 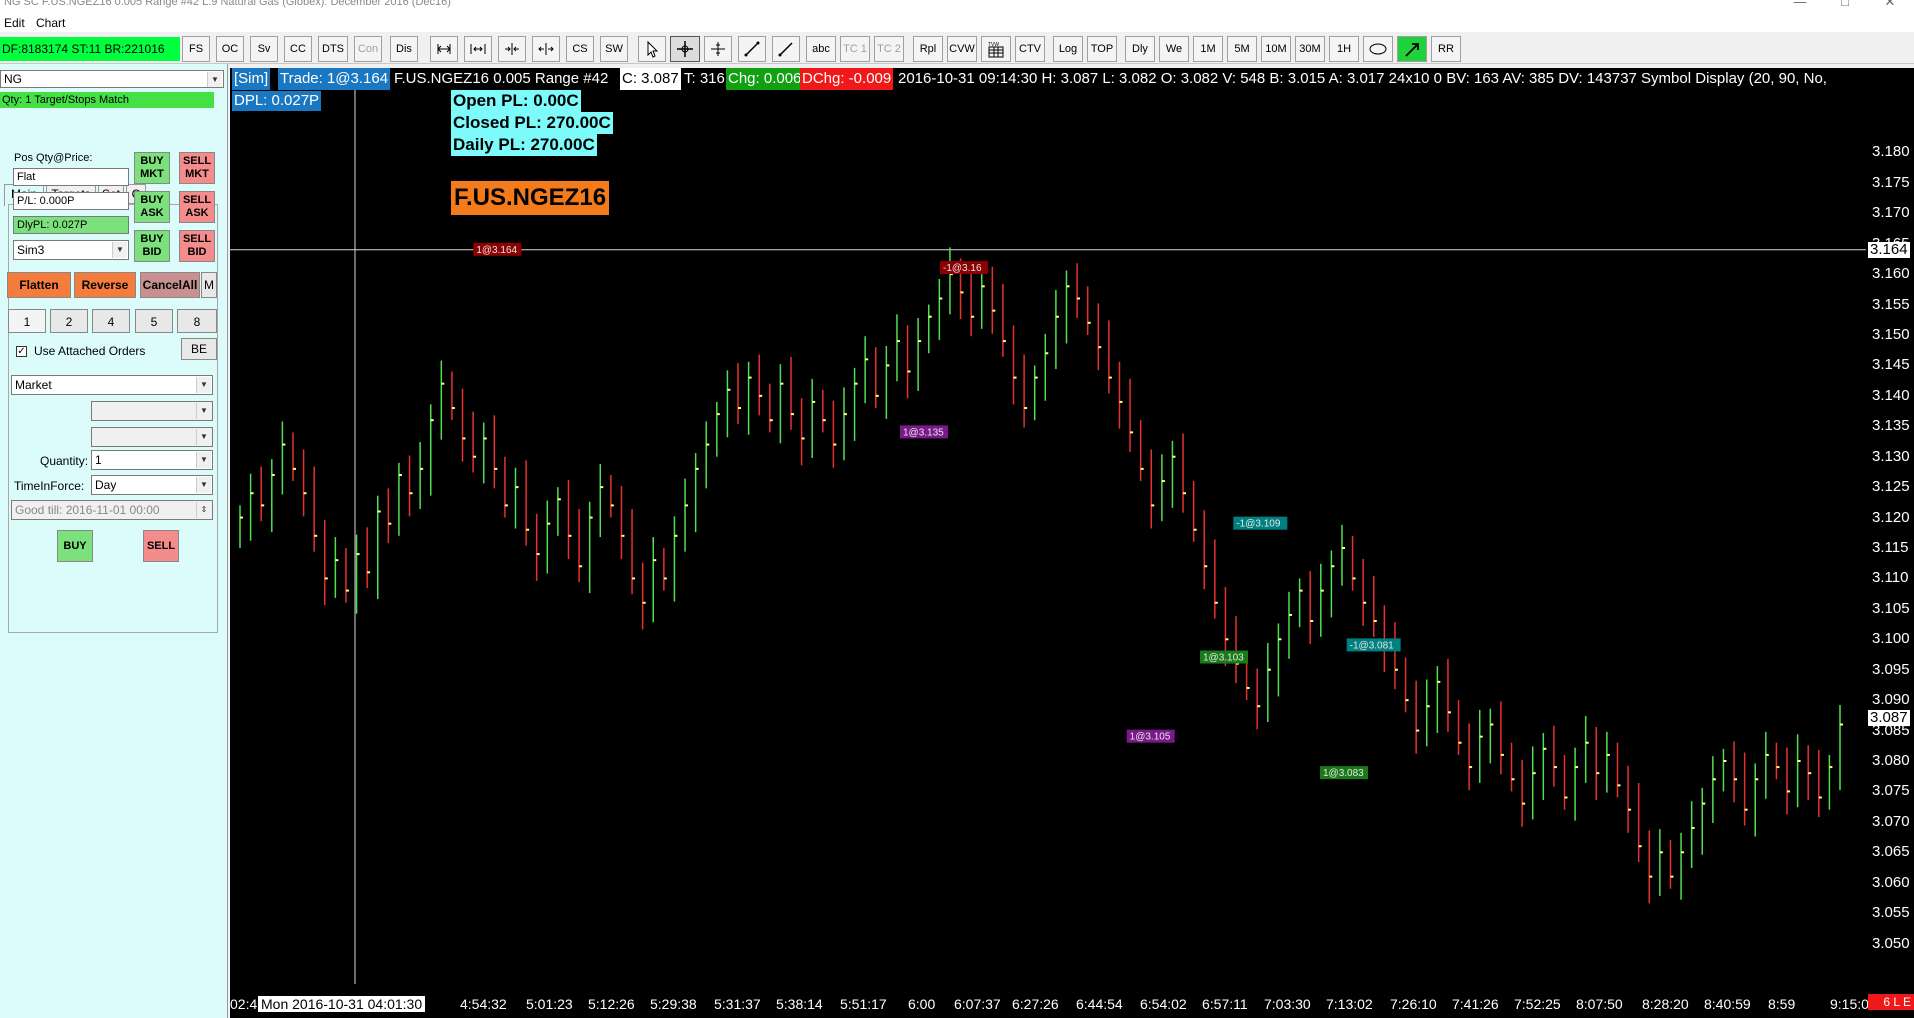 What do you see at coordinates (1891, 304) in the screenshot?
I see `price-tick-label: 3.155` at bounding box center [1891, 304].